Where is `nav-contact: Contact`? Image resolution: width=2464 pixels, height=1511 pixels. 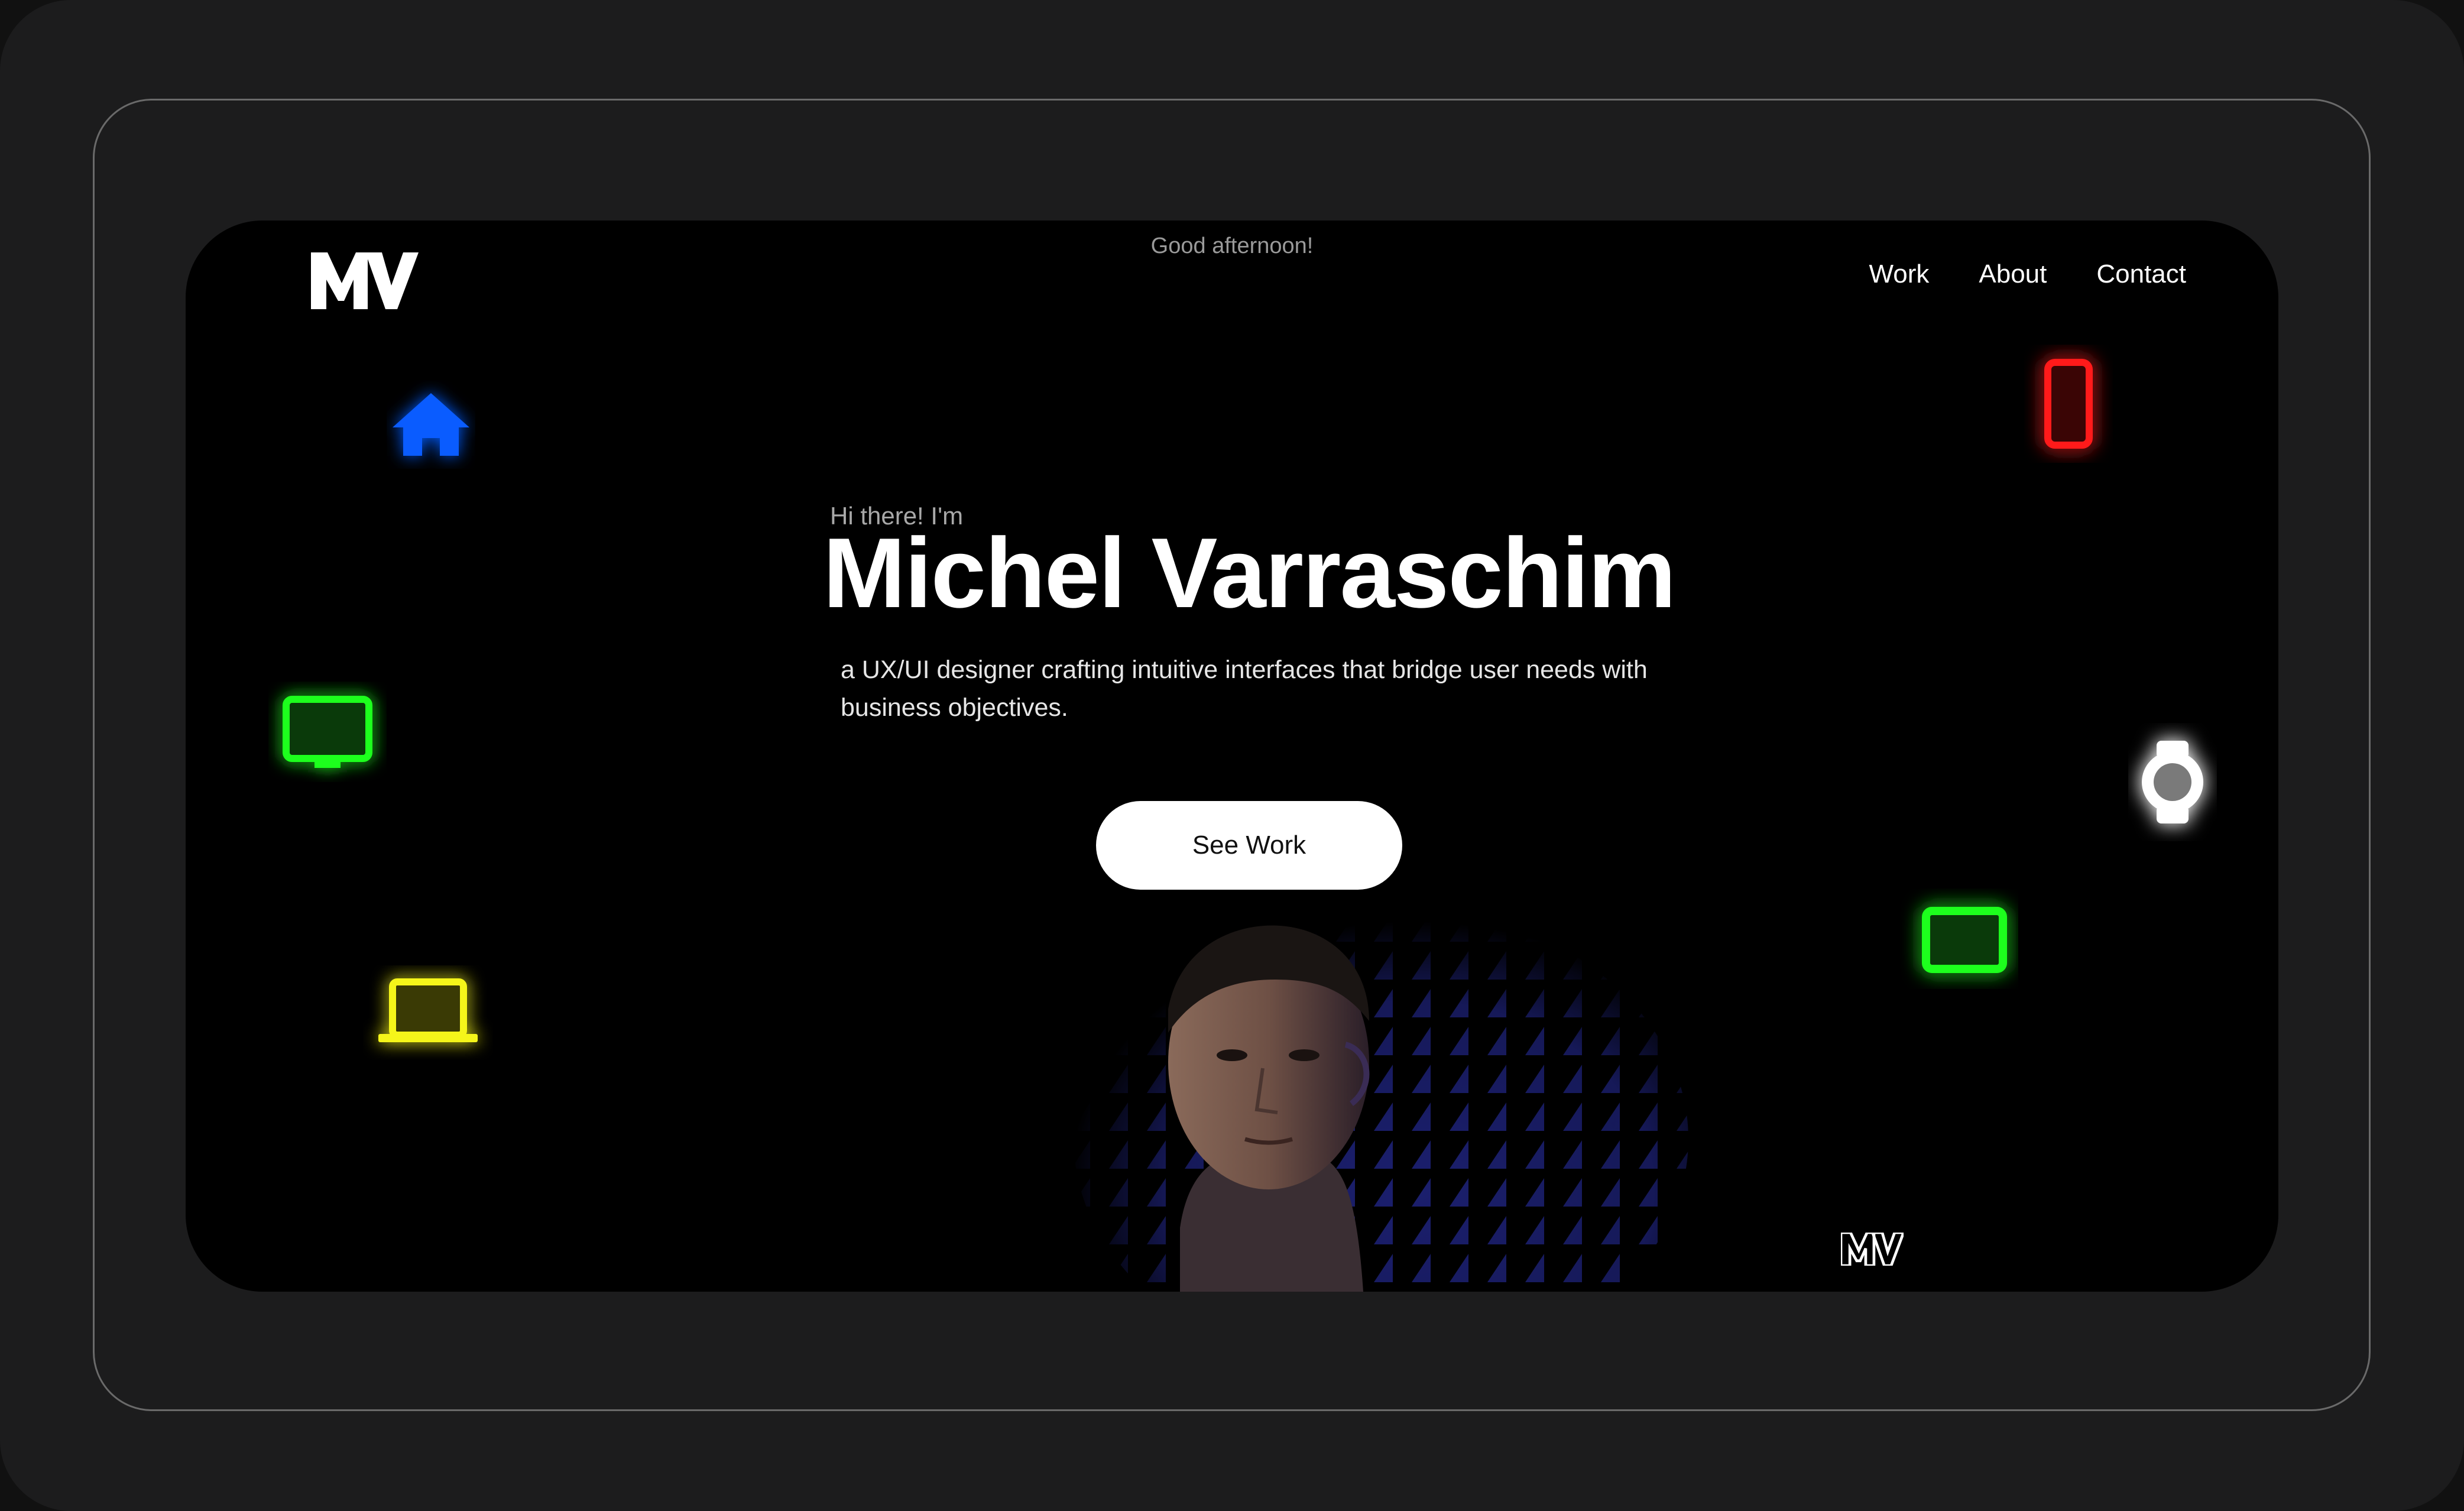 nav-contact: Contact is located at coordinates (2141, 274).